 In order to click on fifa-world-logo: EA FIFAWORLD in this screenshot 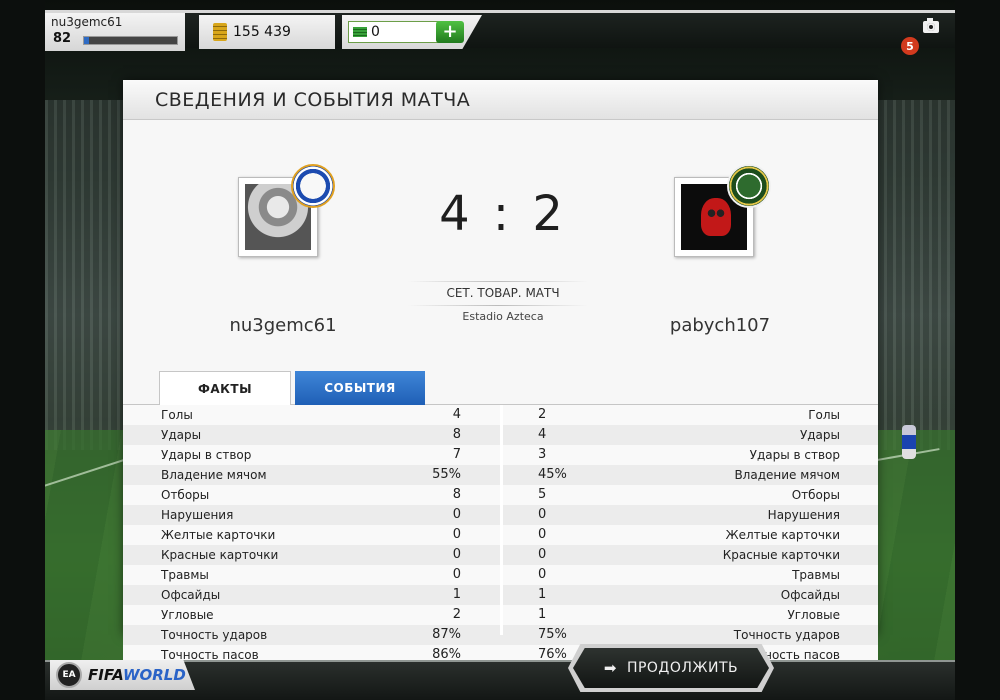, I will do `click(122, 675)`.